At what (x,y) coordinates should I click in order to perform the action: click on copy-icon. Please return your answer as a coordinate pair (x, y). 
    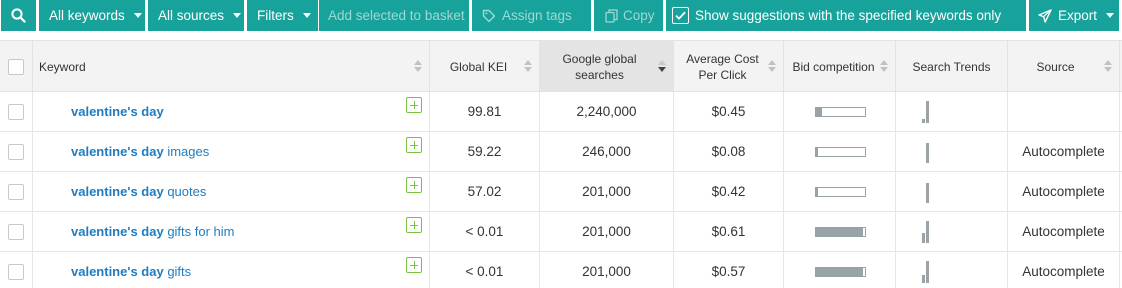
    Looking at the image, I should click on (611, 15).